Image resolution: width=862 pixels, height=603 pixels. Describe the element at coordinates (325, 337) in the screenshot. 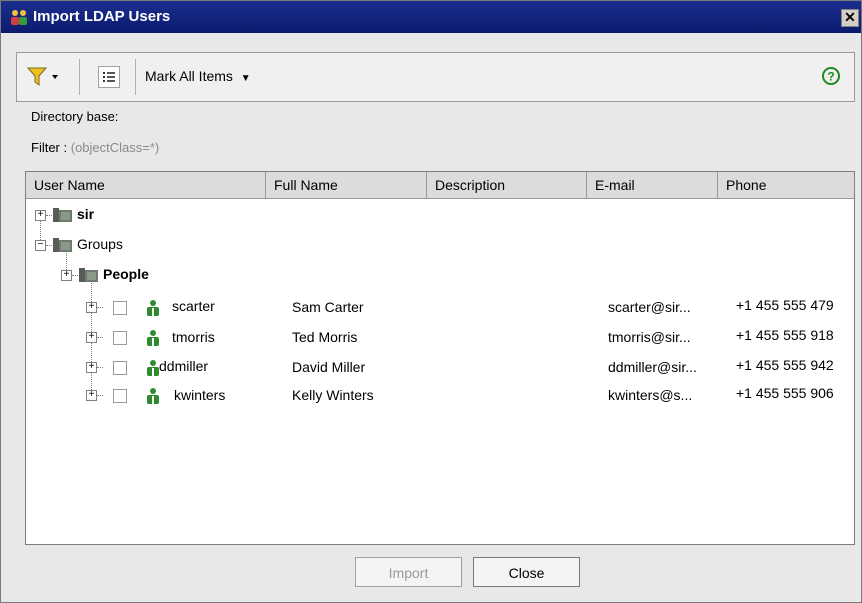

I see `cell-full-name: Ted Morris` at that location.